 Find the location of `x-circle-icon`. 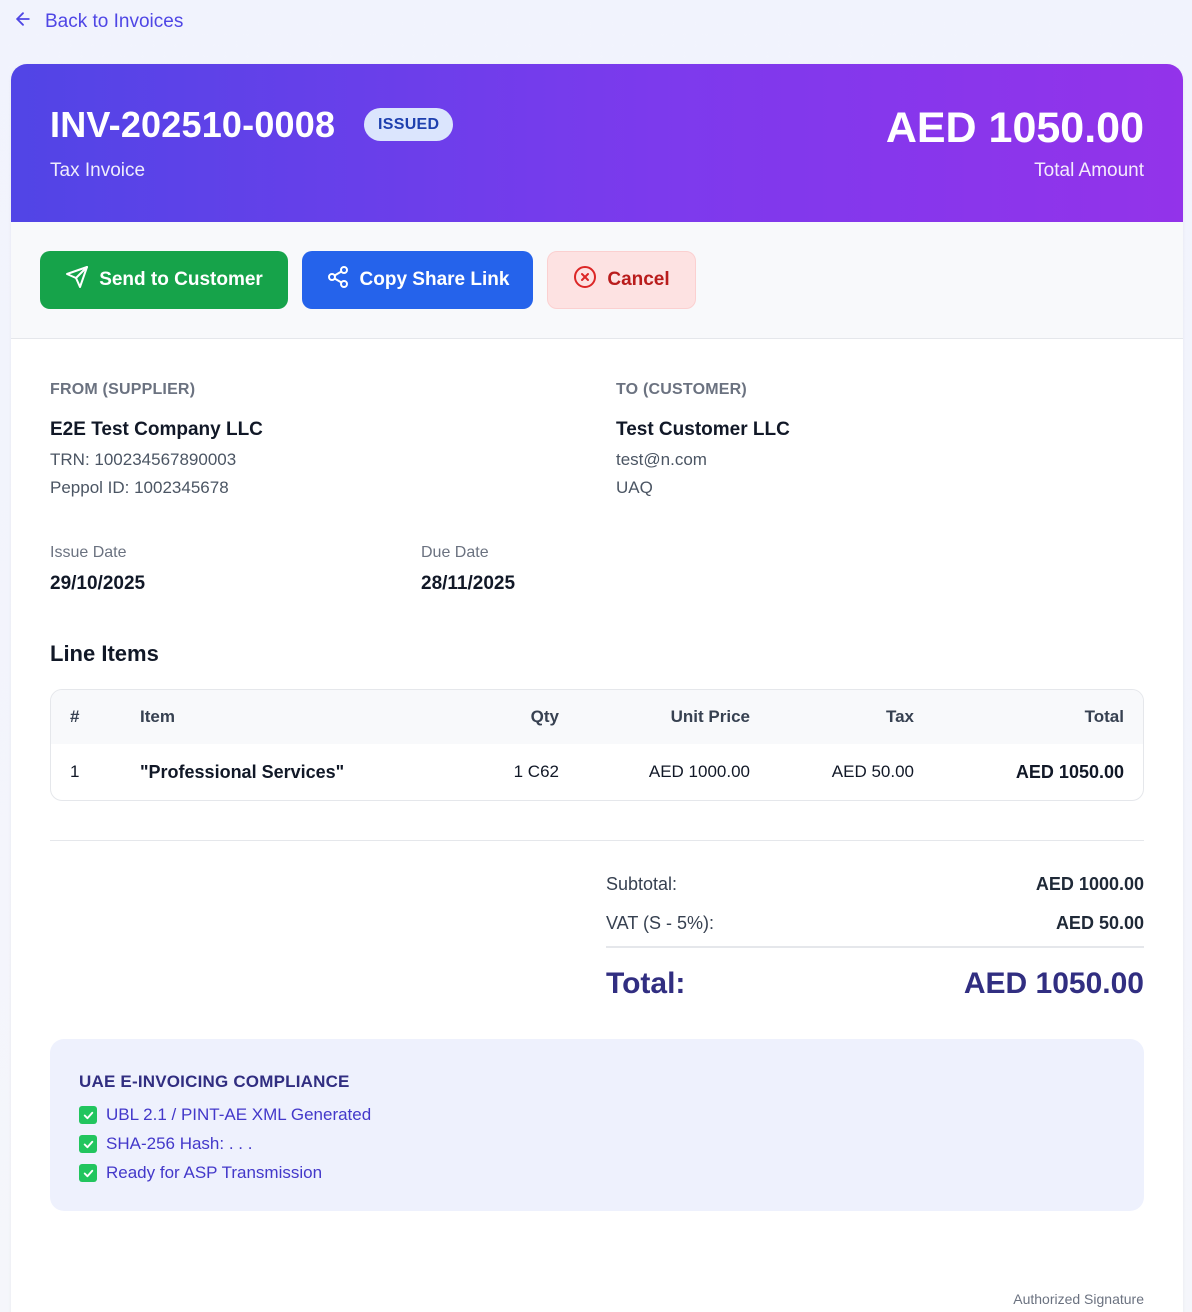

x-circle-icon is located at coordinates (585, 280).